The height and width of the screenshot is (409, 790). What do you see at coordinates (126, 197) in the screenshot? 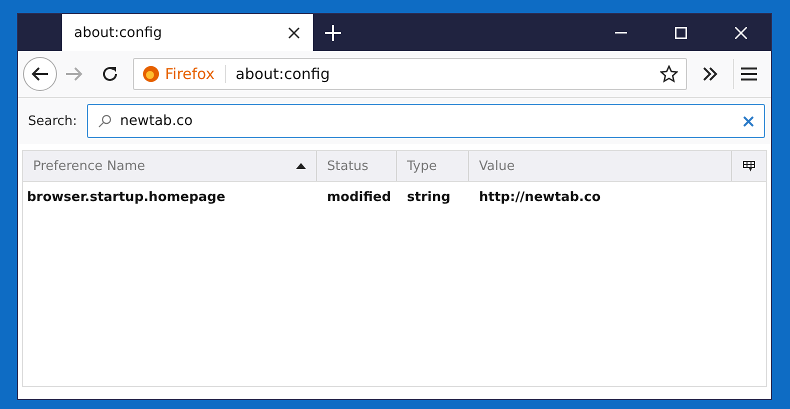
I see `table-cell-text: browser.startup.homepage` at bounding box center [126, 197].